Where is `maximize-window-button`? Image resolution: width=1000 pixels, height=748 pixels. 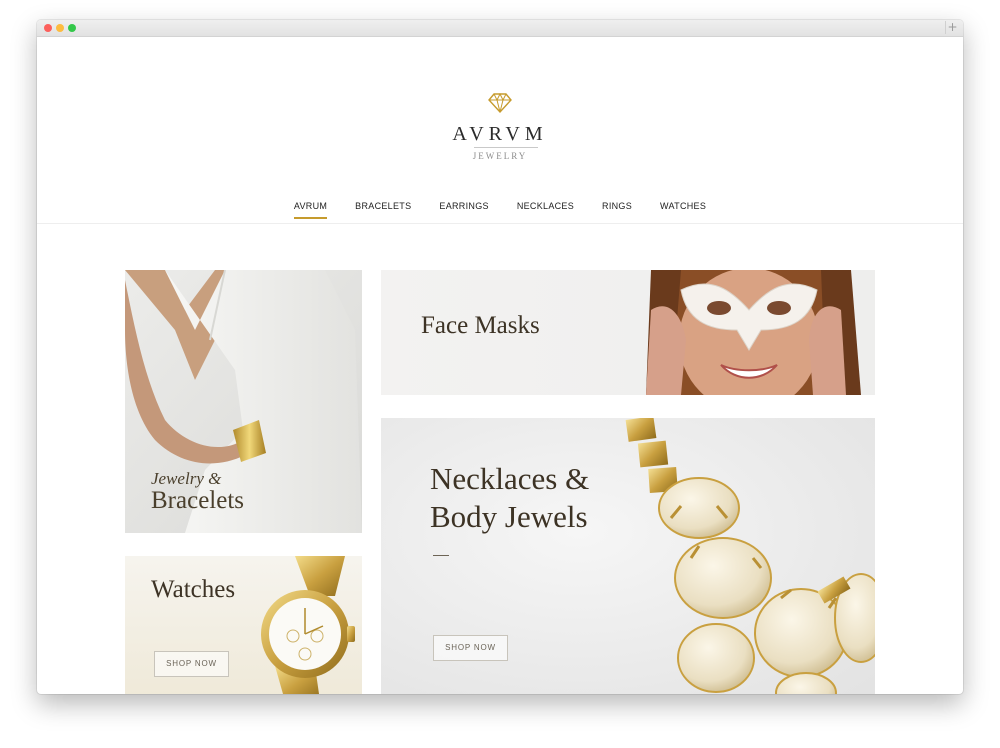
maximize-window-button is located at coordinates (72, 28).